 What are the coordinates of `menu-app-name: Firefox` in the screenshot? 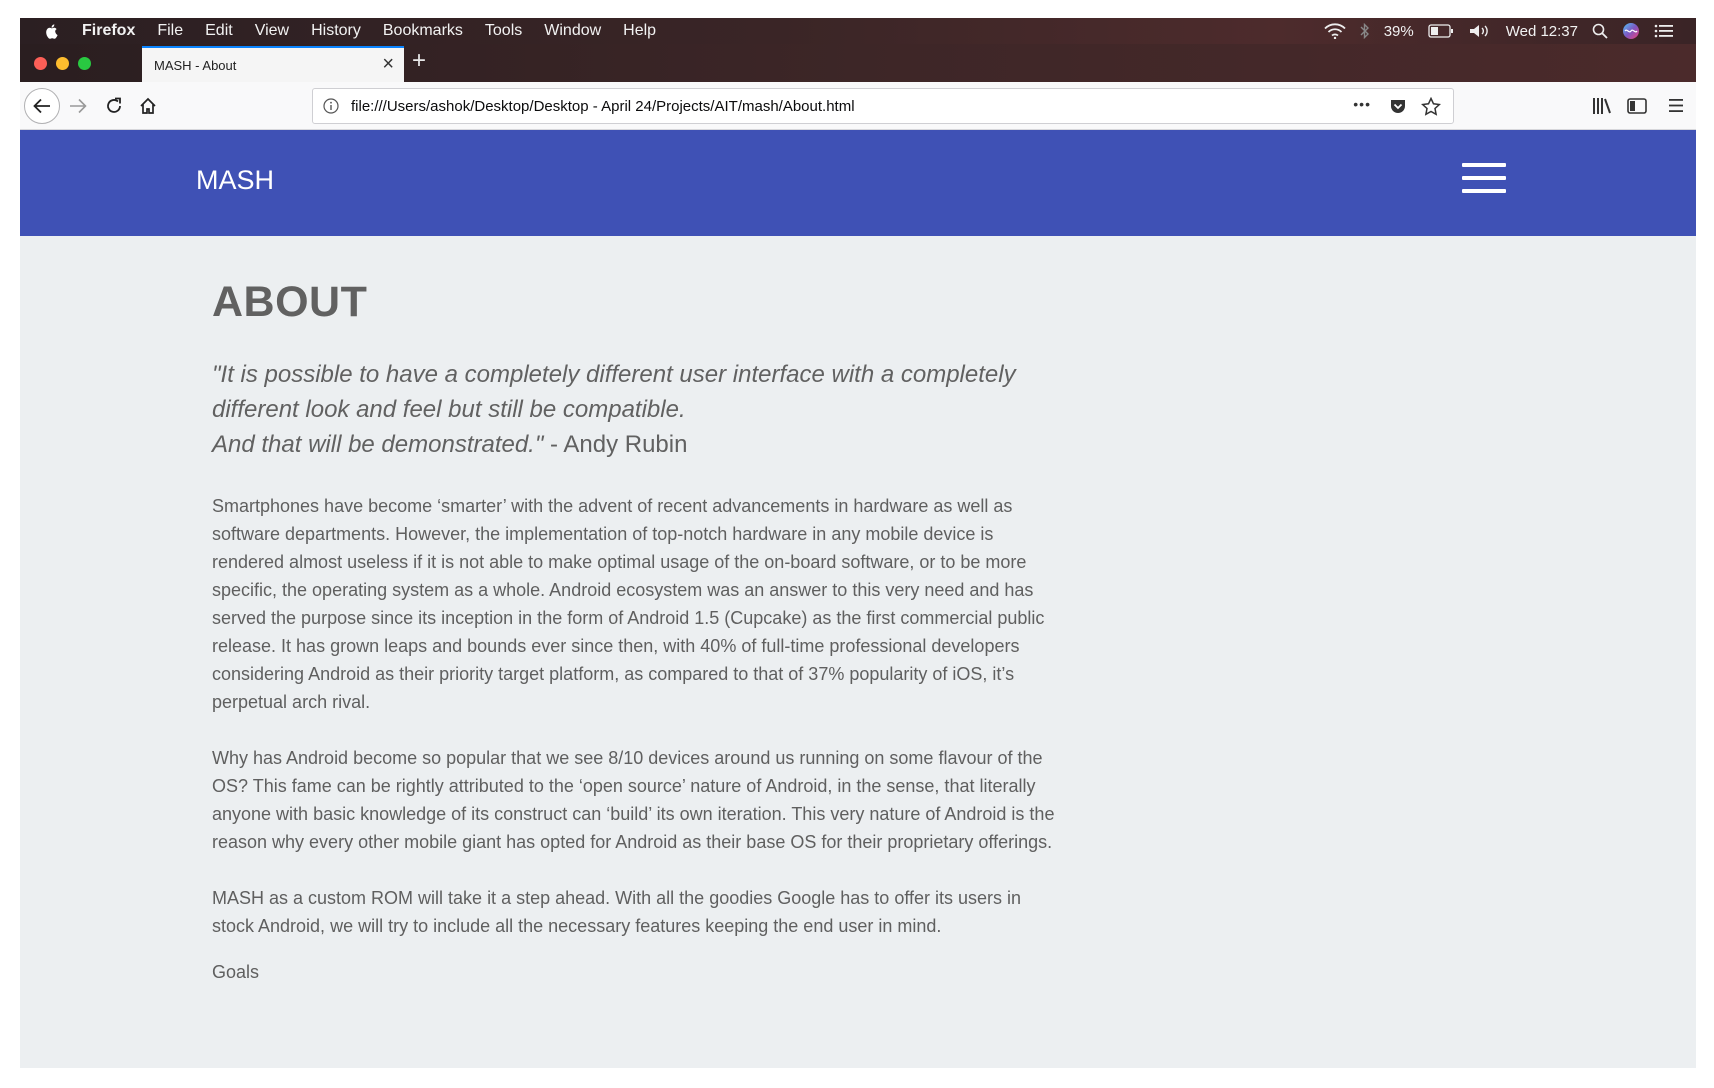 It's located at (108, 31).